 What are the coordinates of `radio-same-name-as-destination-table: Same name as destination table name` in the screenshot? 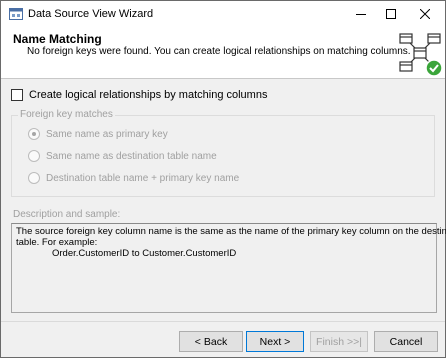 It's located at (122, 156).